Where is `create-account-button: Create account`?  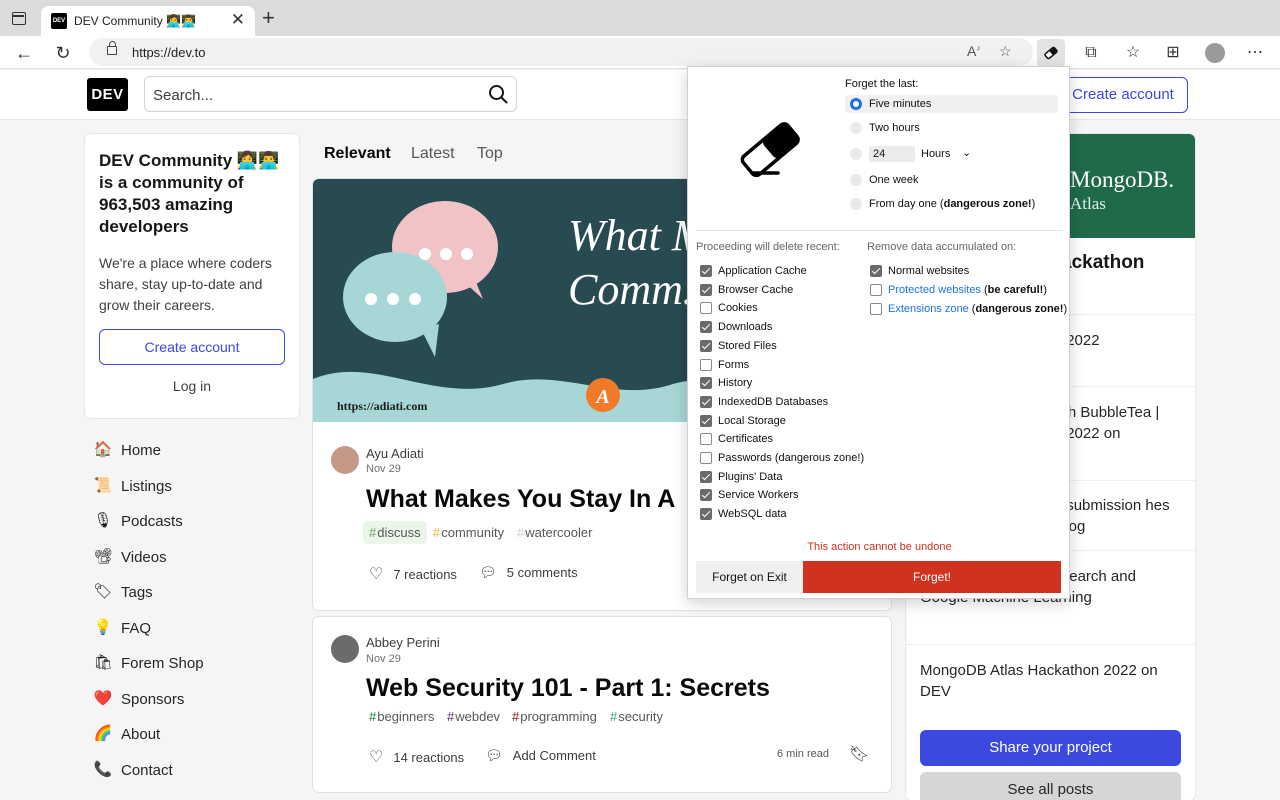
create-account-button: Create account is located at coordinates (1123, 95).